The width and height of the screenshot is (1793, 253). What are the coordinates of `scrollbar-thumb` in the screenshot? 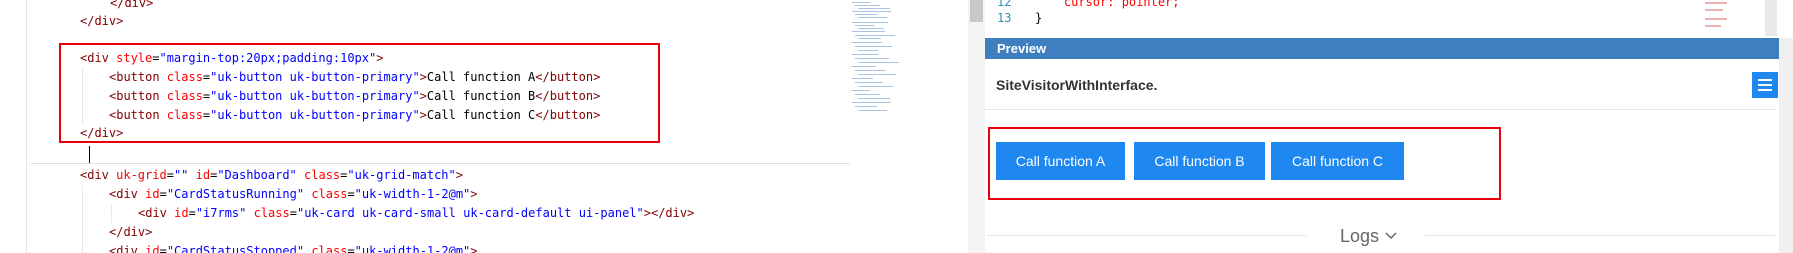 It's located at (976, 11).